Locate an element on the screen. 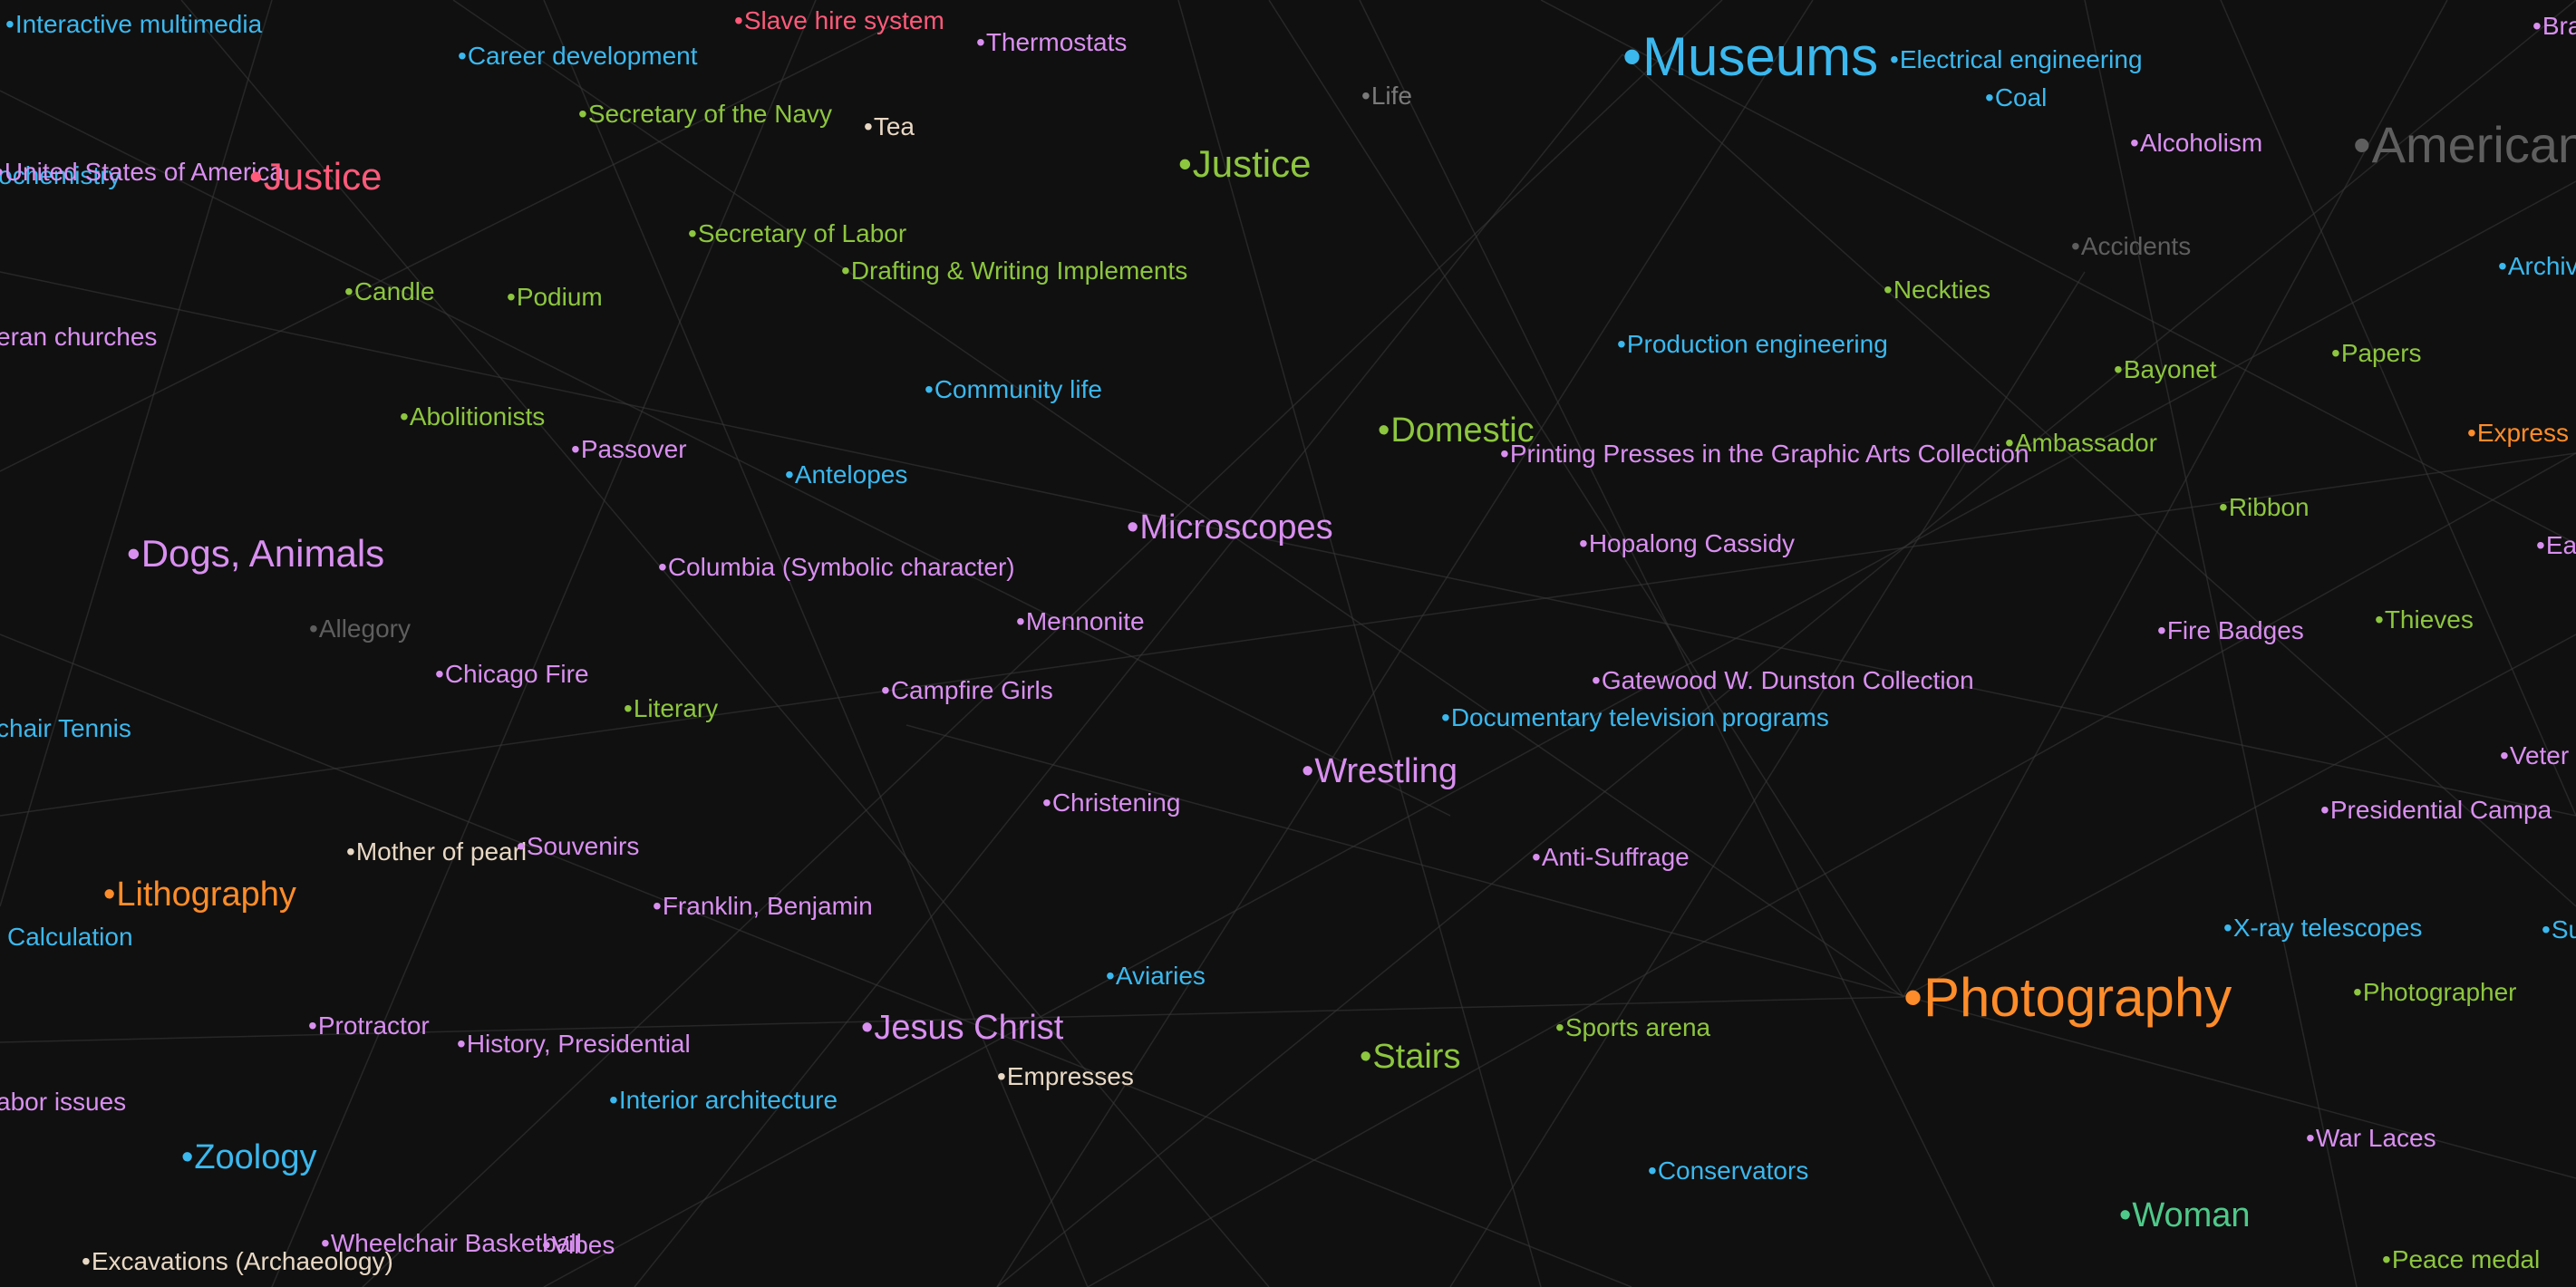 The image size is (2576, 1287). node-microscopes: •Microscopes is located at coordinates (1230, 527).